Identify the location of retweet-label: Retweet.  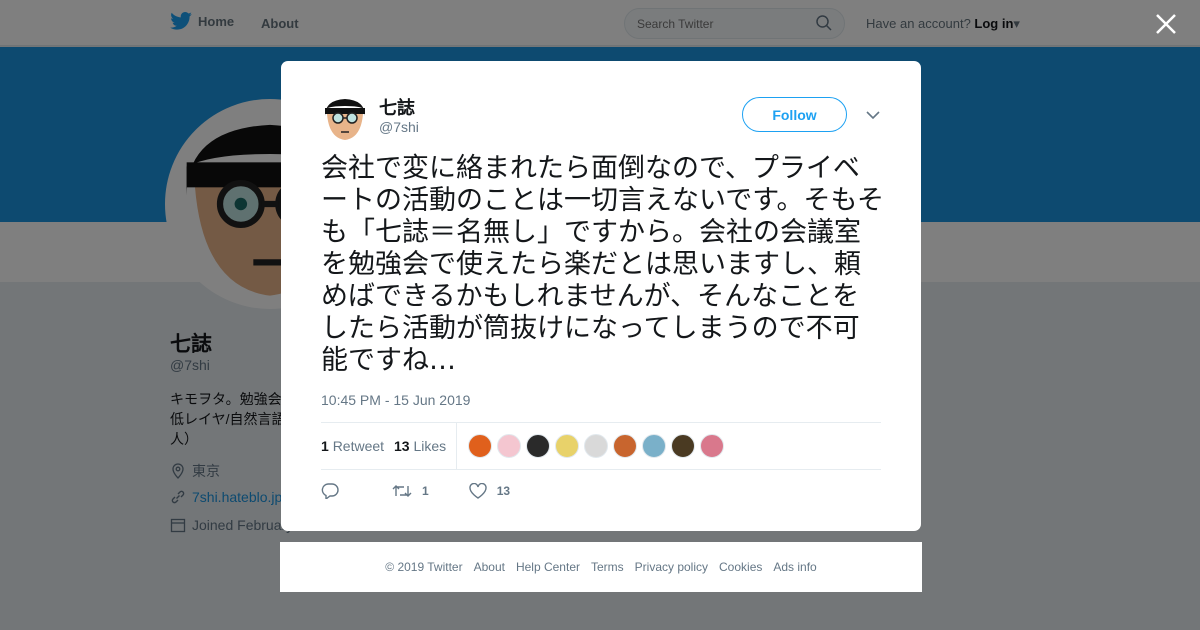
(358, 446).